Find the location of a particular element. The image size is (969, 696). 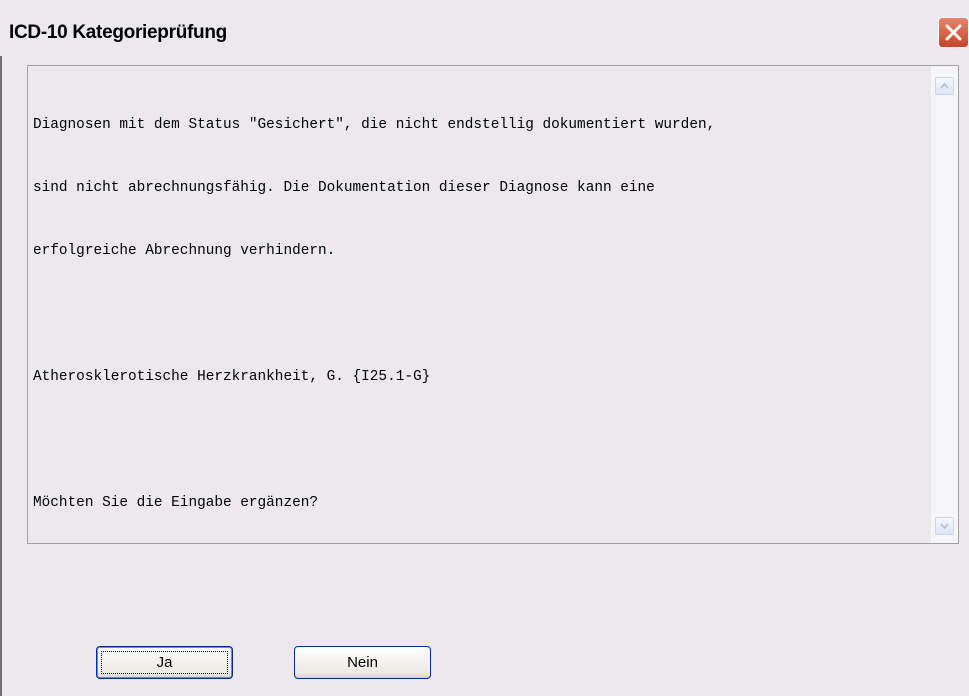

vertical-scrollbar is located at coordinates (944, 304).